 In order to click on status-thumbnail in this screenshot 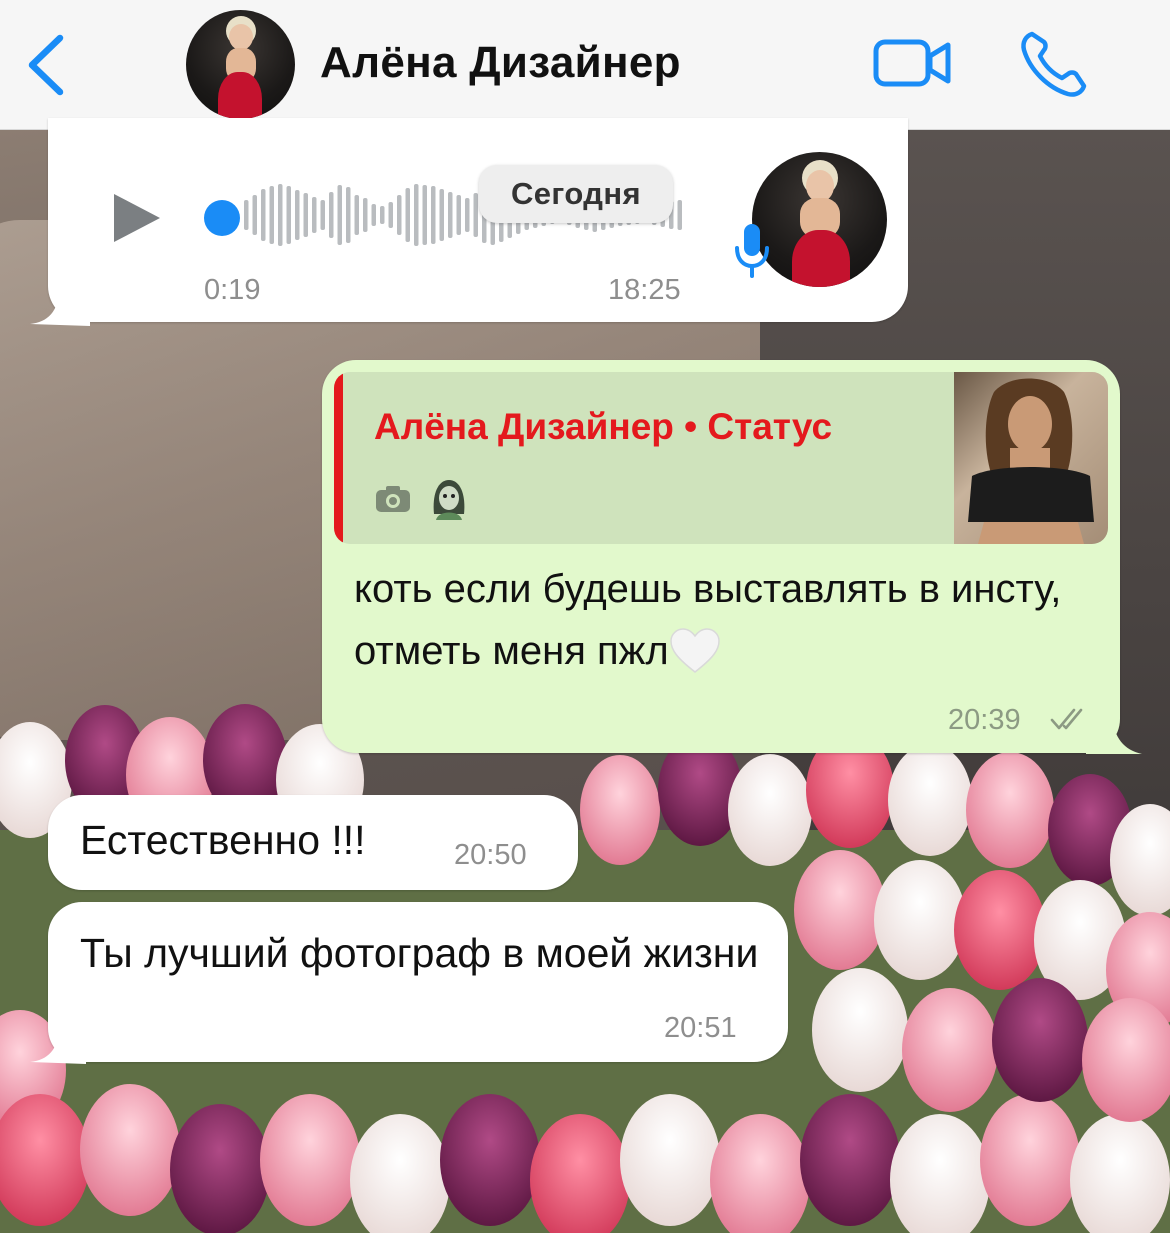, I will do `click(1031, 458)`.